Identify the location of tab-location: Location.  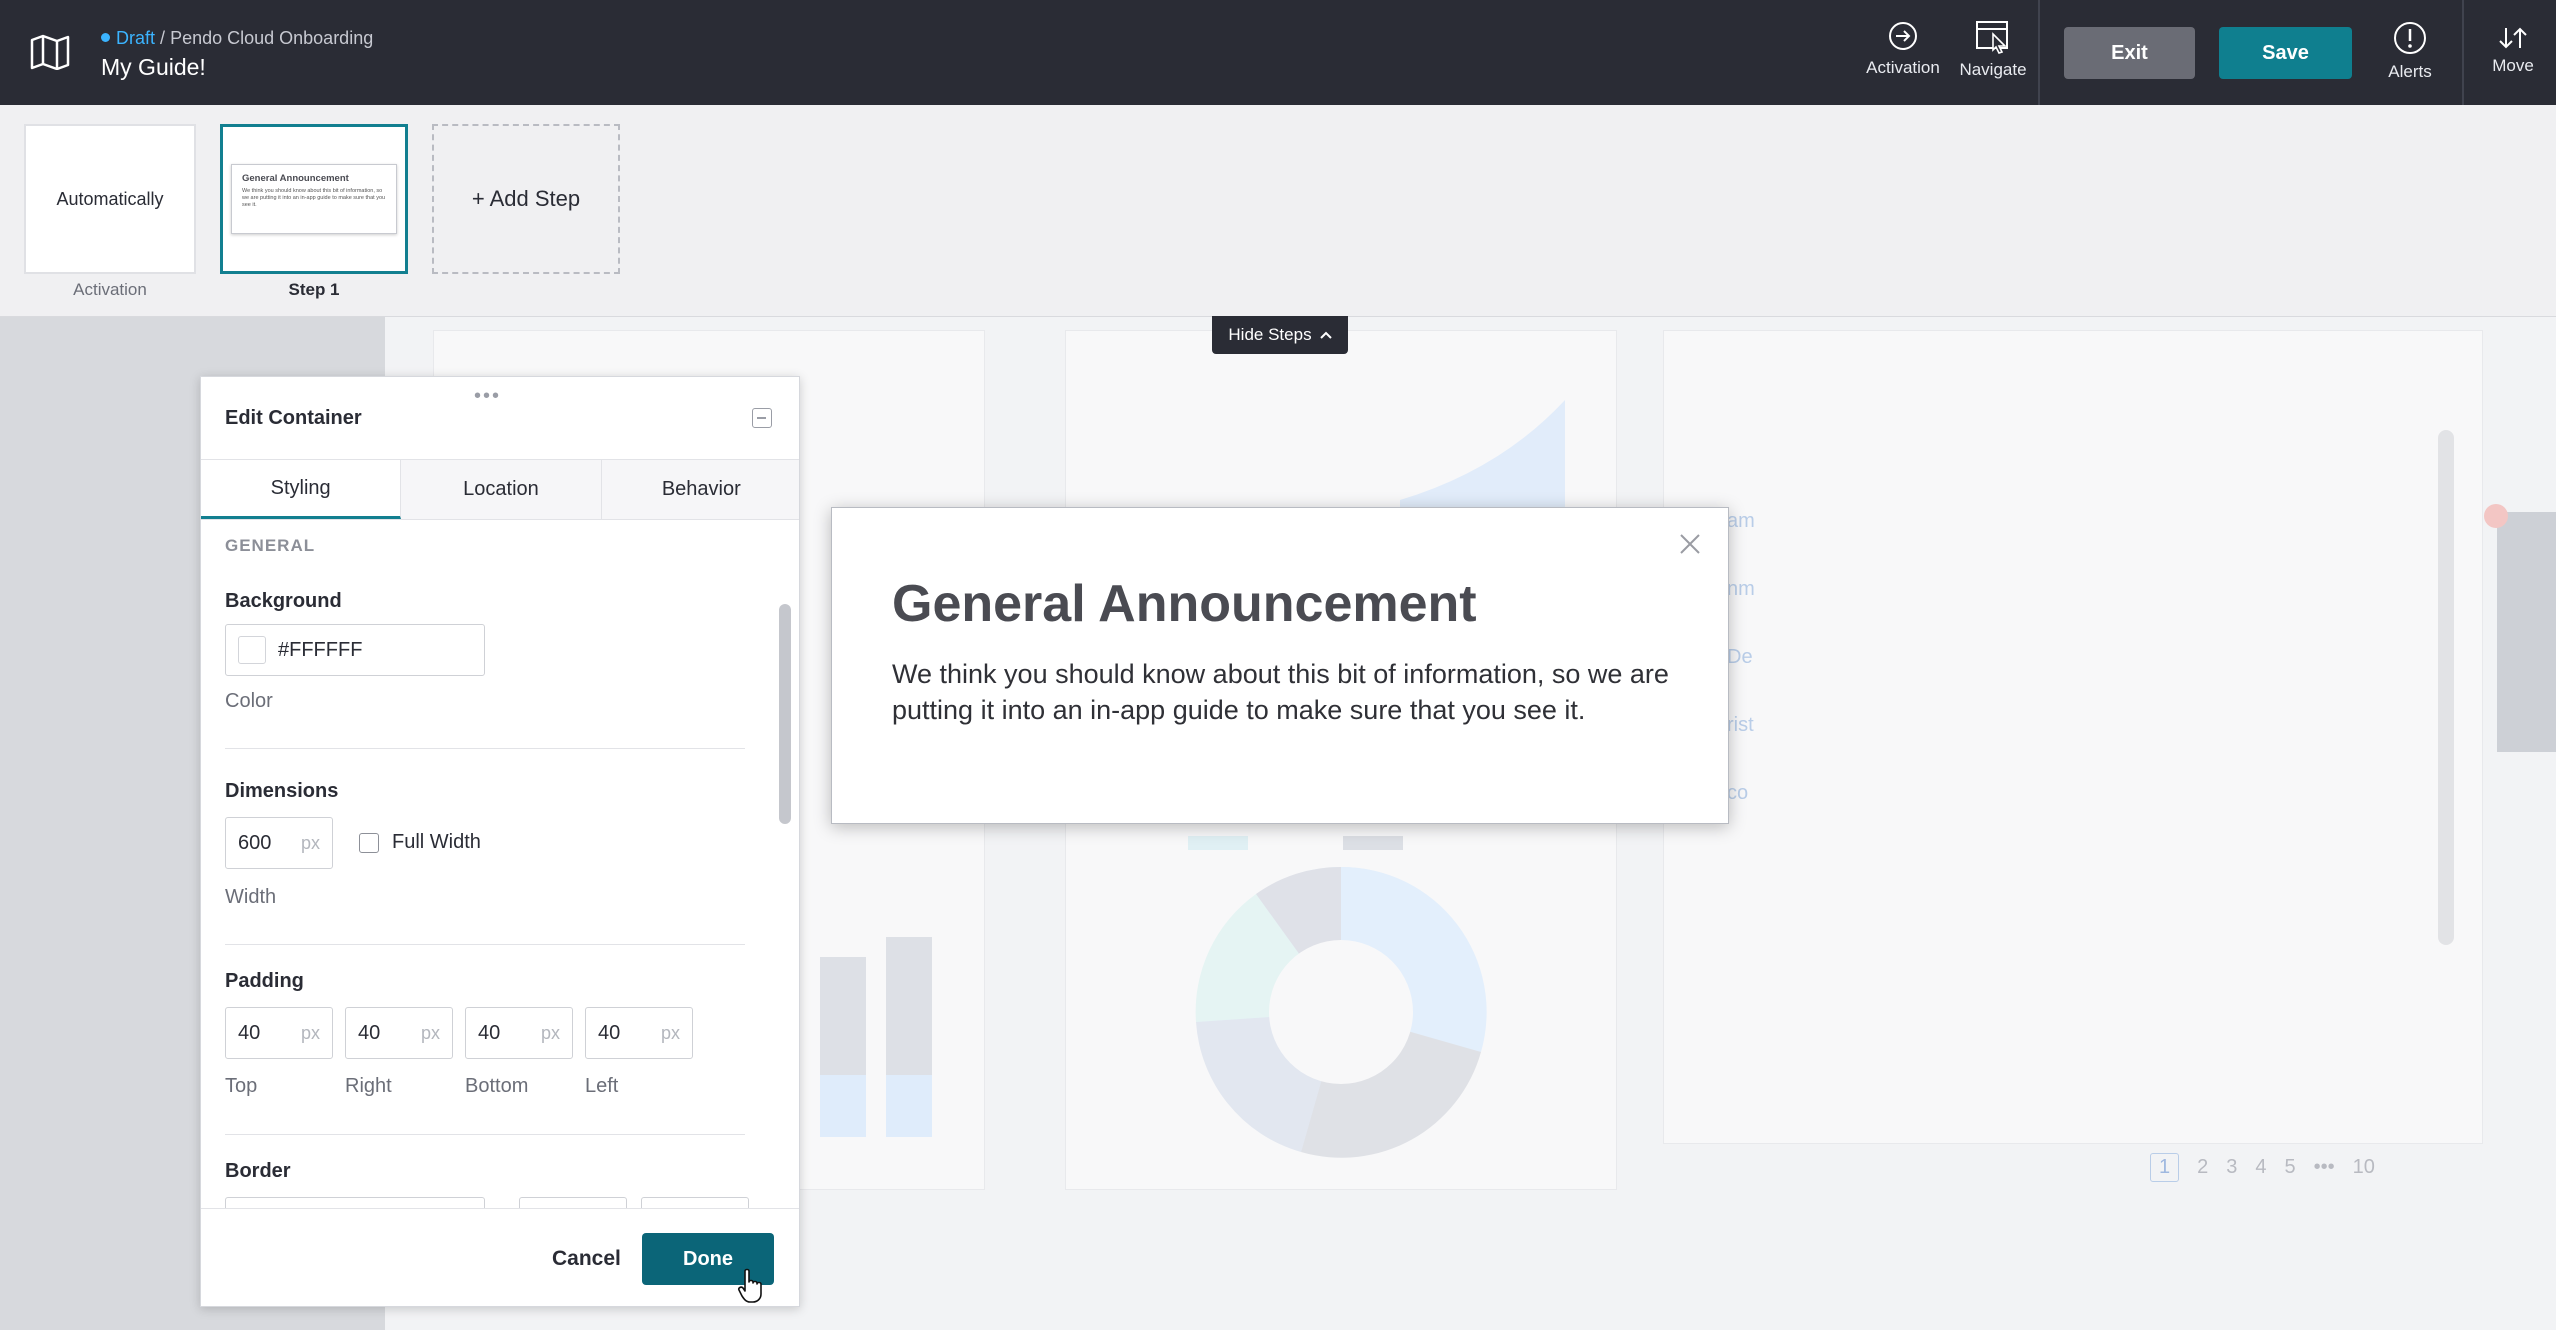
(501, 489).